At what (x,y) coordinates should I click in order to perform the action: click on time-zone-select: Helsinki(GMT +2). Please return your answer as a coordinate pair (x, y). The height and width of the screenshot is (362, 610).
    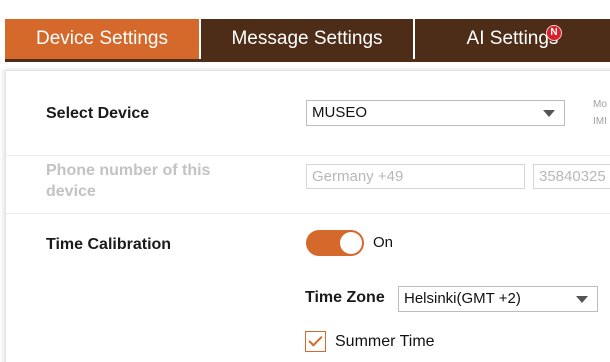
    Looking at the image, I should click on (498, 299).